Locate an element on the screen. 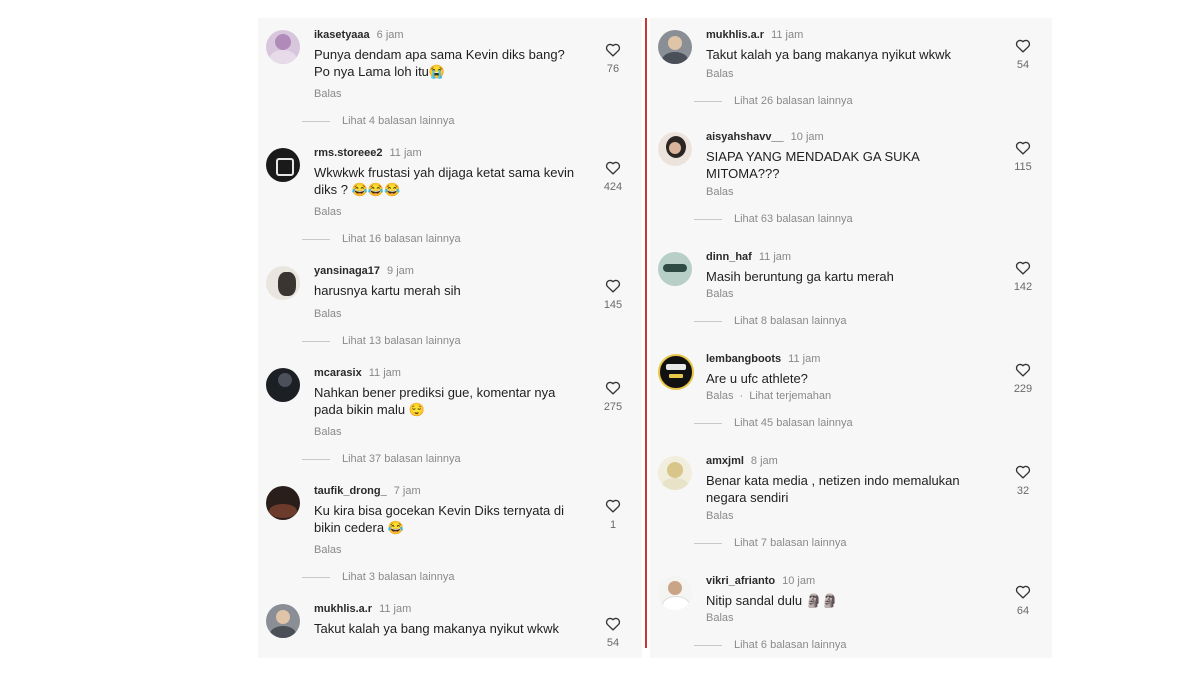  view-replies-link: Lihat 45 balasan lainnya is located at coordinates (773, 423).